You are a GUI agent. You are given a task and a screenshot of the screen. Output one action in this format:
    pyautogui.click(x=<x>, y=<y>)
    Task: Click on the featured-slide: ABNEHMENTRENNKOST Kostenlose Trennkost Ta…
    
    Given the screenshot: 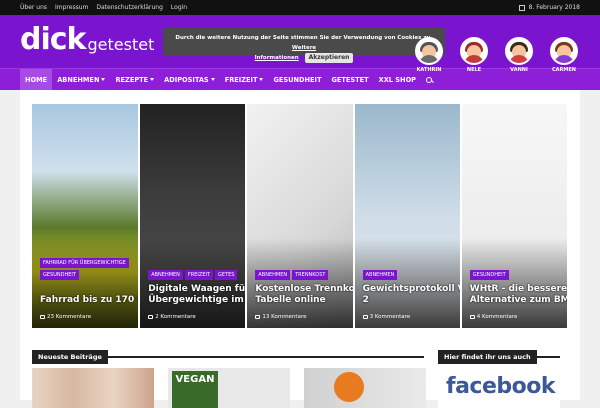 What is the action you would take?
    pyautogui.click(x=300, y=216)
    